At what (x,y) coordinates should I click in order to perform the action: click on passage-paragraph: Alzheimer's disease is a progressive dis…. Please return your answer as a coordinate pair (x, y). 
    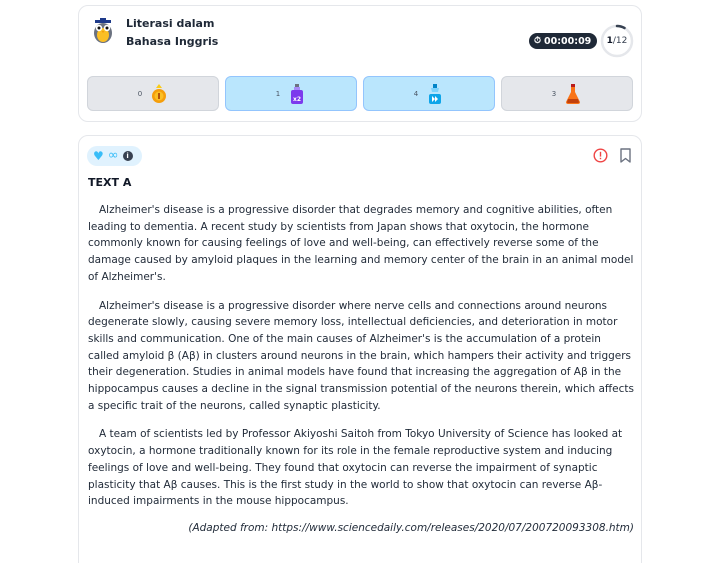
    Looking at the image, I should click on (361, 243).